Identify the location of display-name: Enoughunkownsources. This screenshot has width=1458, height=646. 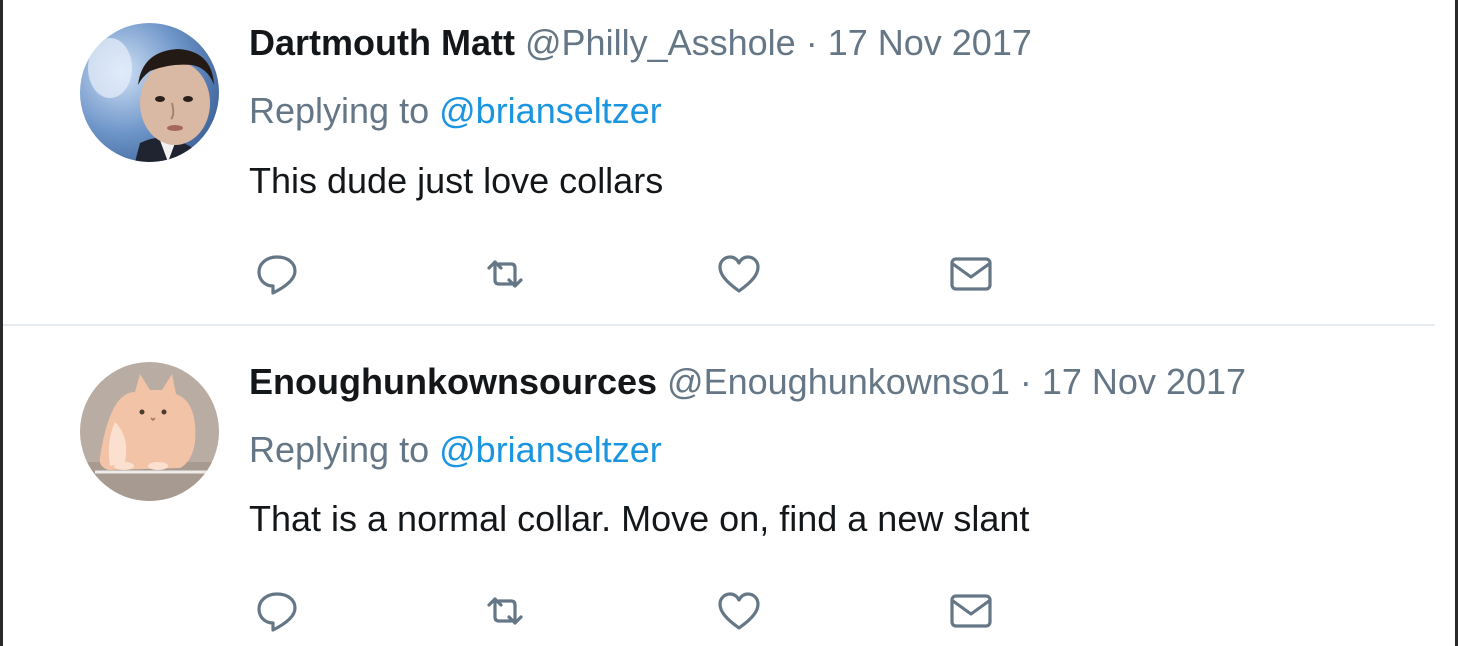
(453, 381).